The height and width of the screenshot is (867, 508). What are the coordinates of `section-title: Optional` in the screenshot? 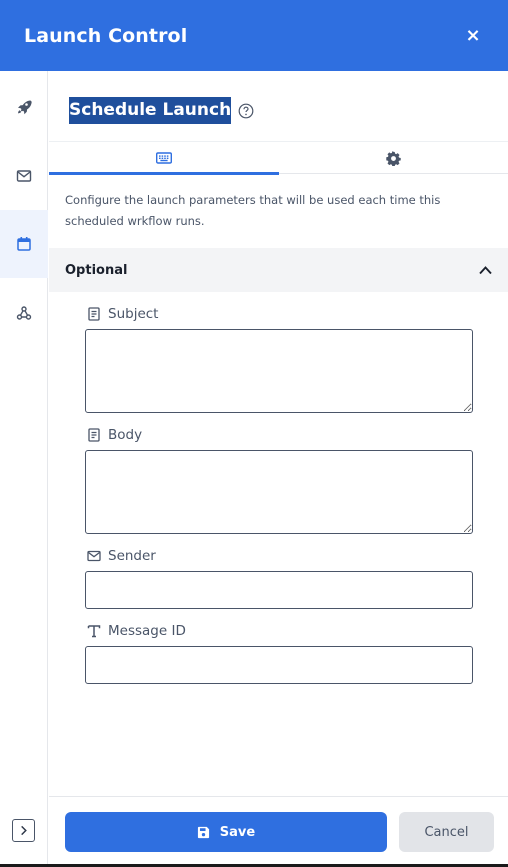 It's located at (96, 270).